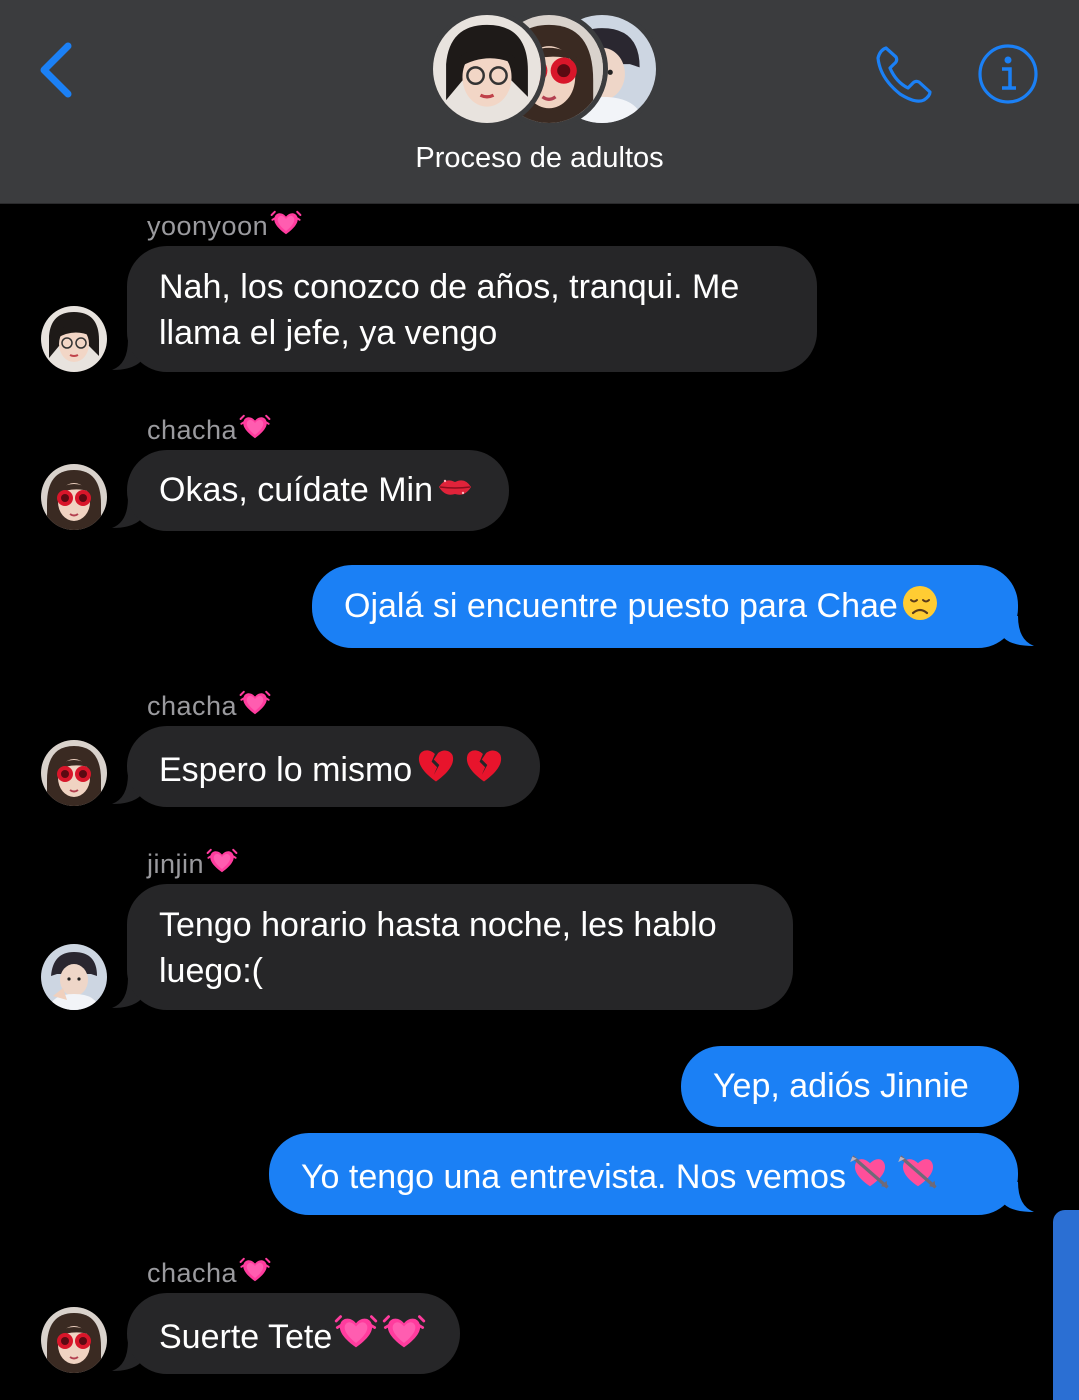  Describe the element at coordinates (286, 770) in the screenshot. I see `message-text: Espero lo mismo` at that location.